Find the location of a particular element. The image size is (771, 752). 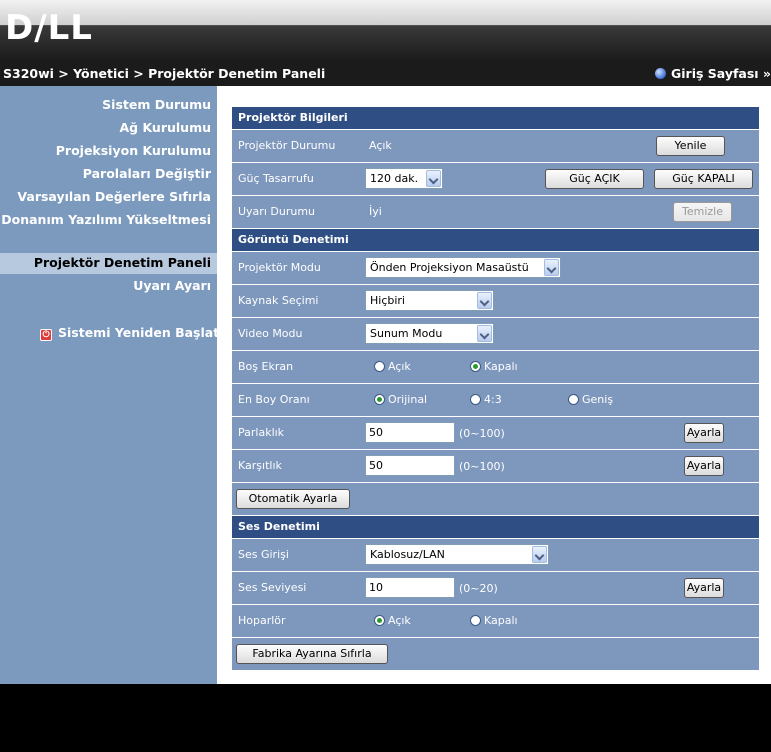

clear-button: Temizle is located at coordinates (702, 212).